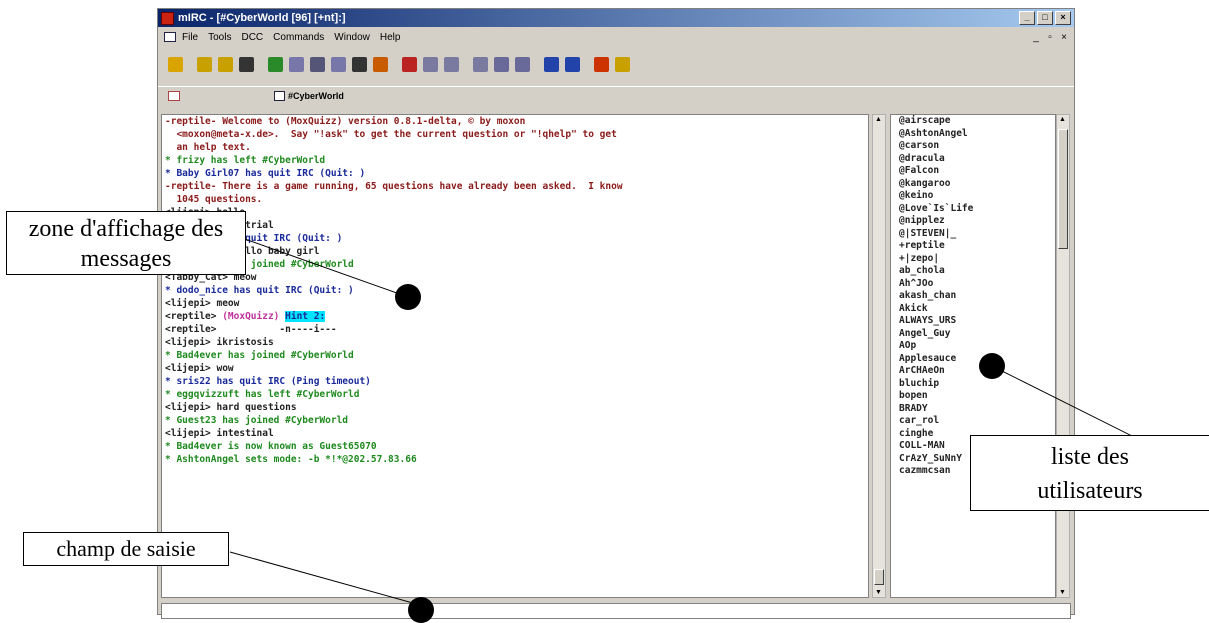  I want to click on messages-zone-label: zone d'affichage des messages, so click(126, 243).